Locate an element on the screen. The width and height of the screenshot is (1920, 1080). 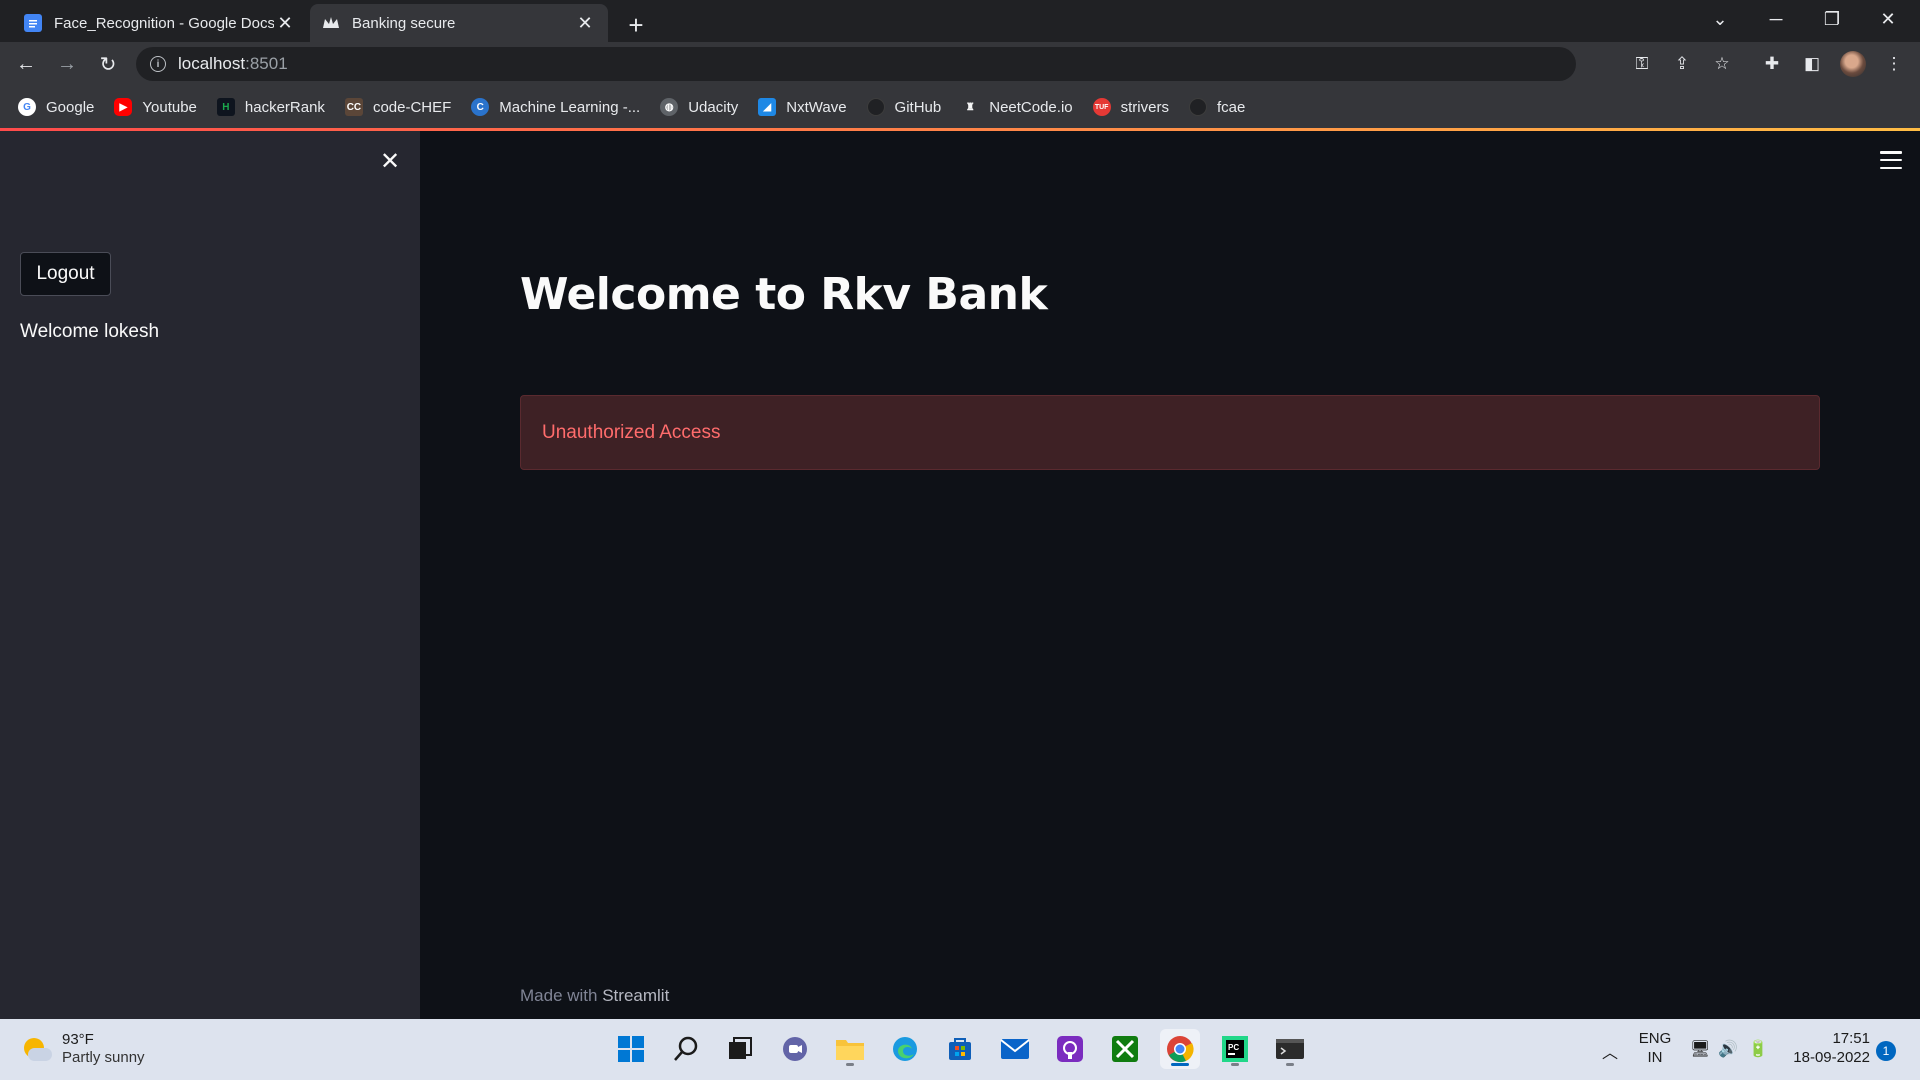
bookmark-label: Udacity is located at coordinates (713, 107).